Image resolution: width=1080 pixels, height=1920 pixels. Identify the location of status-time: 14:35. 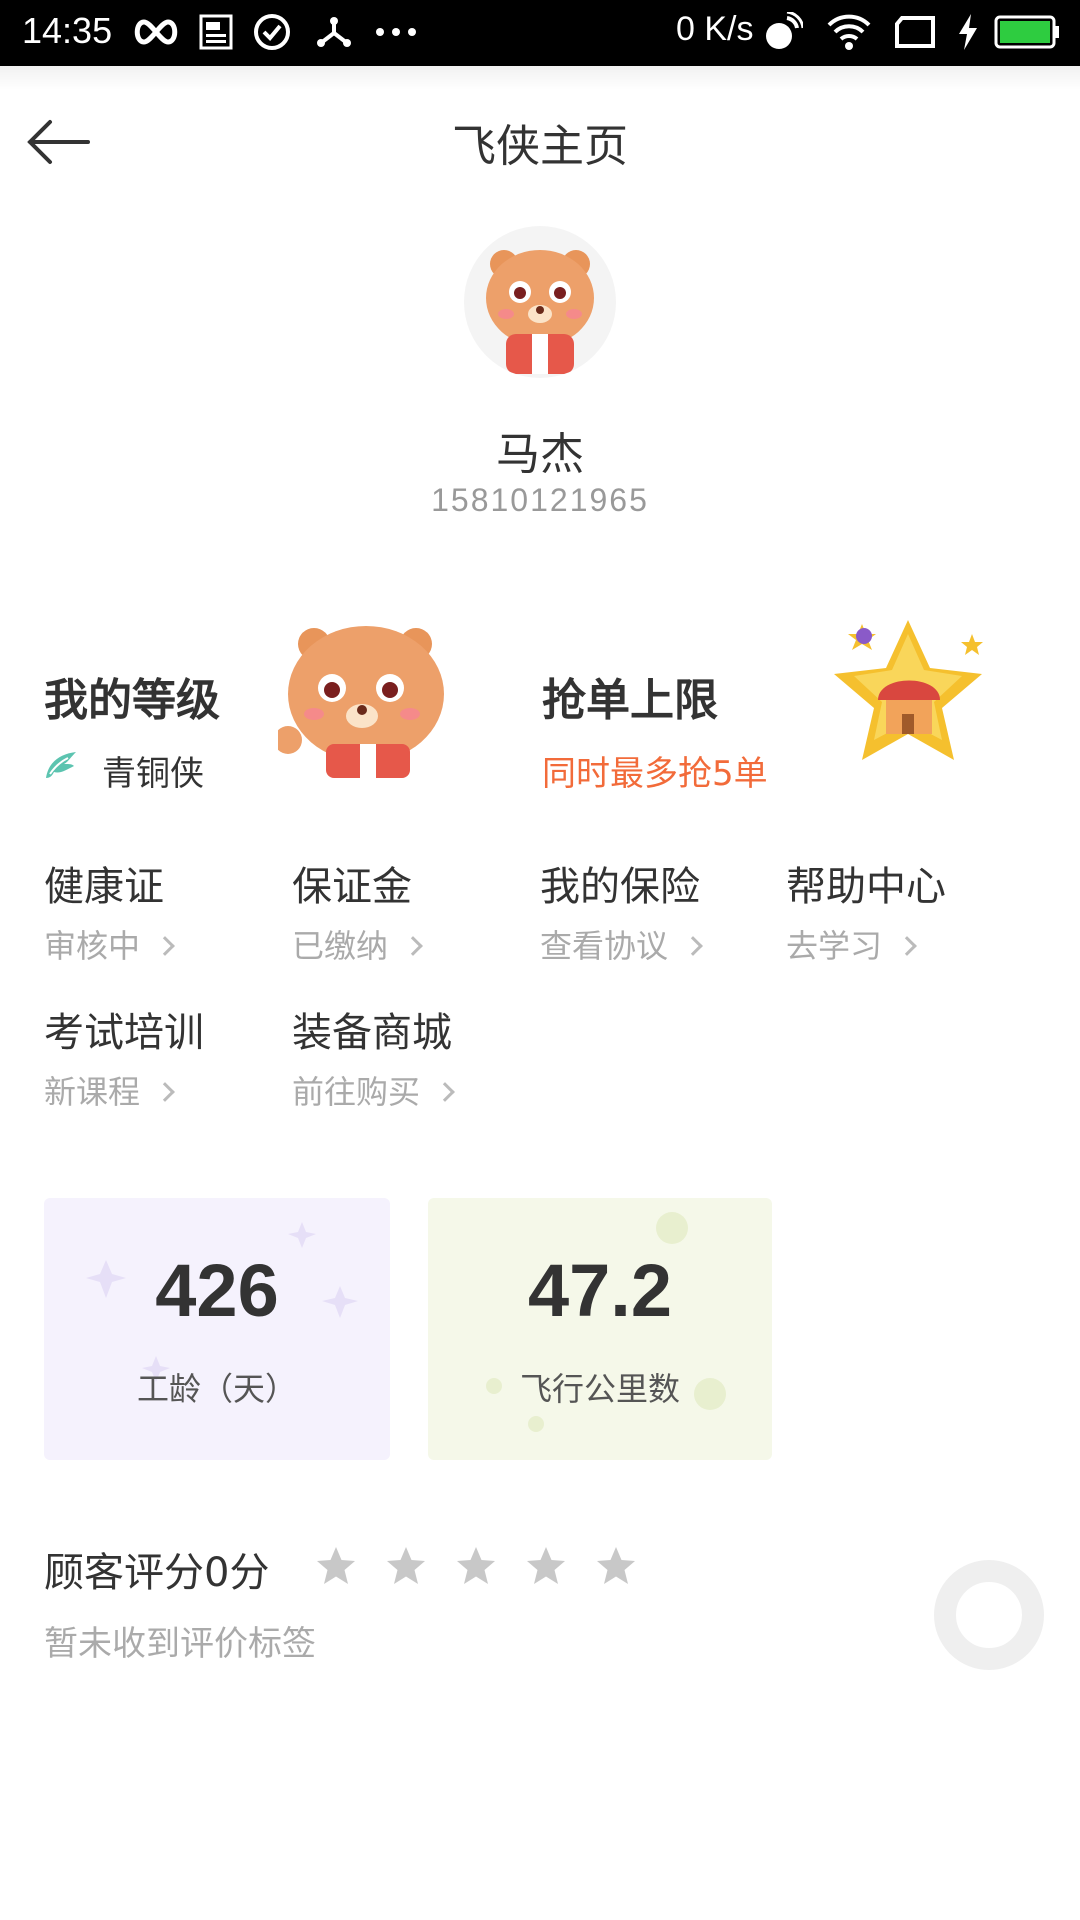
(67, 30).